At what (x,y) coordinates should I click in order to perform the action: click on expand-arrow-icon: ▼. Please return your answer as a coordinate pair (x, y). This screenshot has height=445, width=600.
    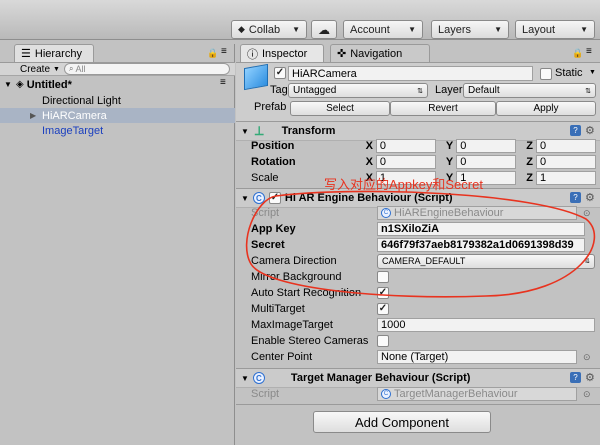
    Looking at the image, I should click on (10, 84).